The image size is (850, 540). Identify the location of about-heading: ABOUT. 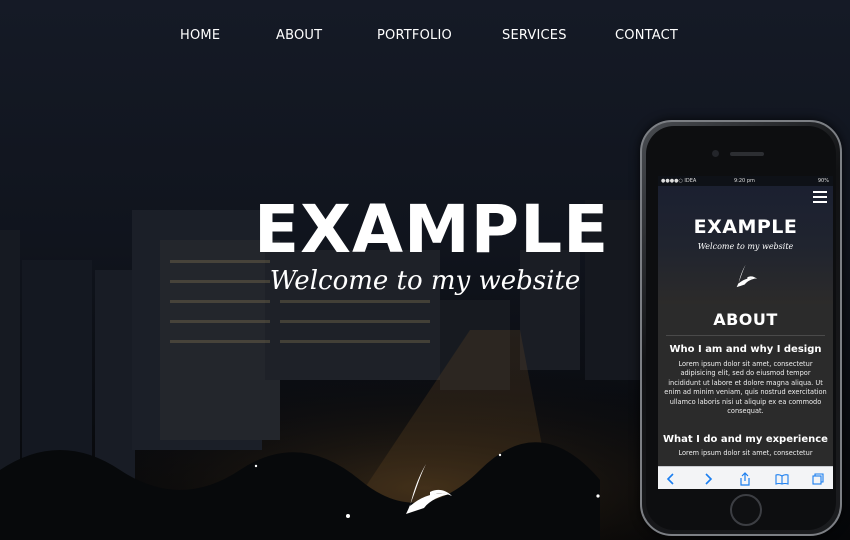
(745, 319).